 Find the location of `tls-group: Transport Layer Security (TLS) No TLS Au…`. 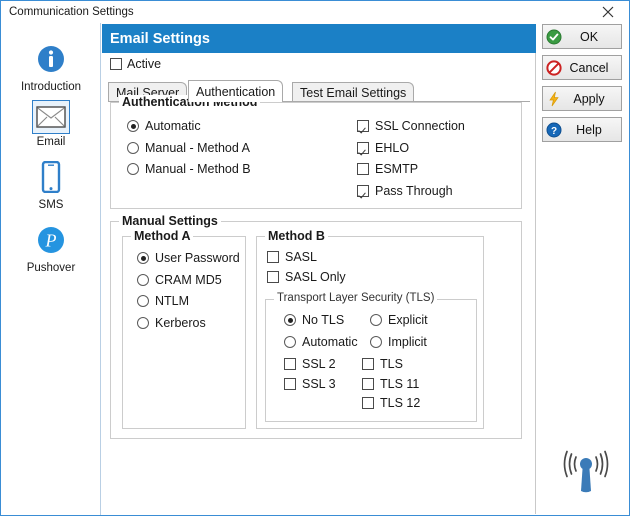

tls-group: Transport Layer Security (TLS) No TLS Au… is located at coordinates (371, 357).